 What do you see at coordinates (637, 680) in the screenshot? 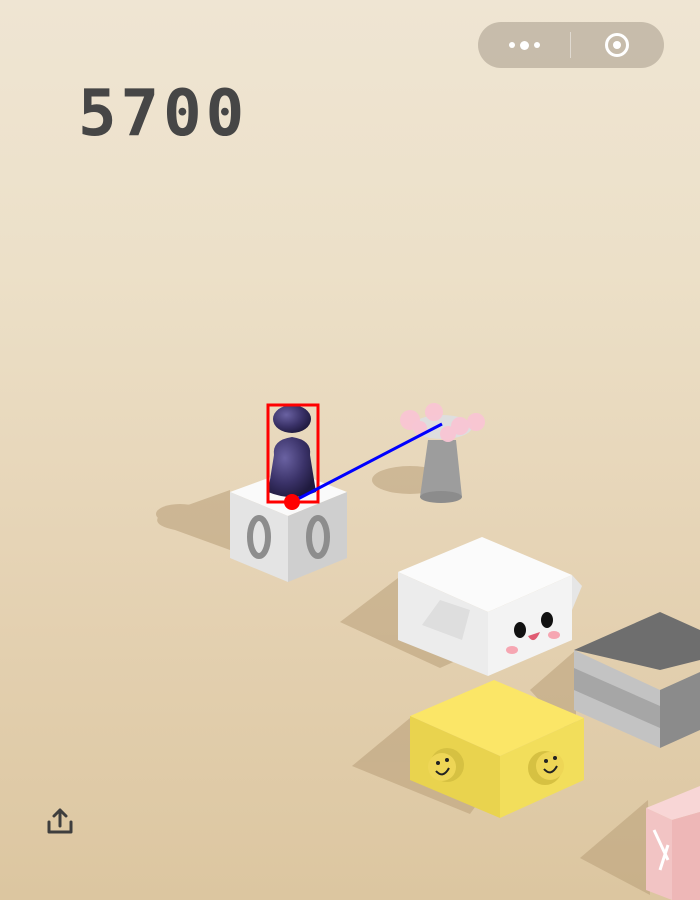
I see `gray-striped-box` at bounding box center [637, 680].